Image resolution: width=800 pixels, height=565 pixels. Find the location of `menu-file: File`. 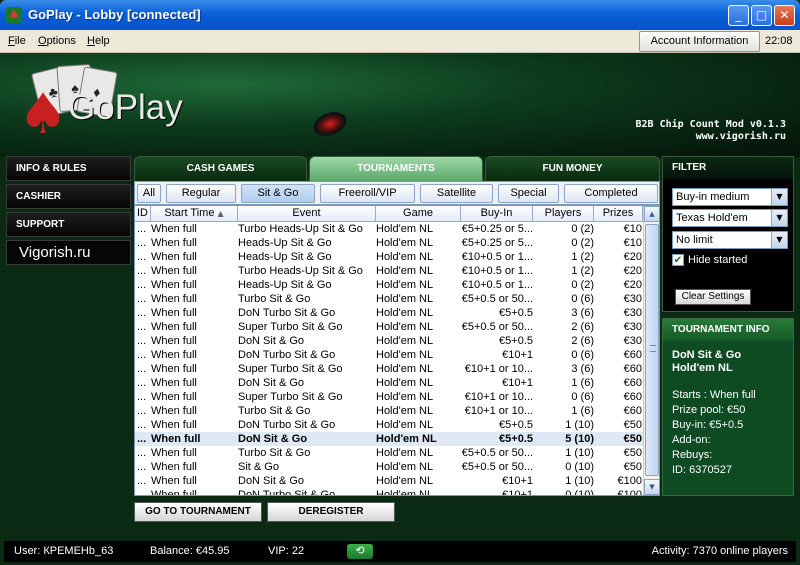

menu-file: File is located at coordinates (17, 41).